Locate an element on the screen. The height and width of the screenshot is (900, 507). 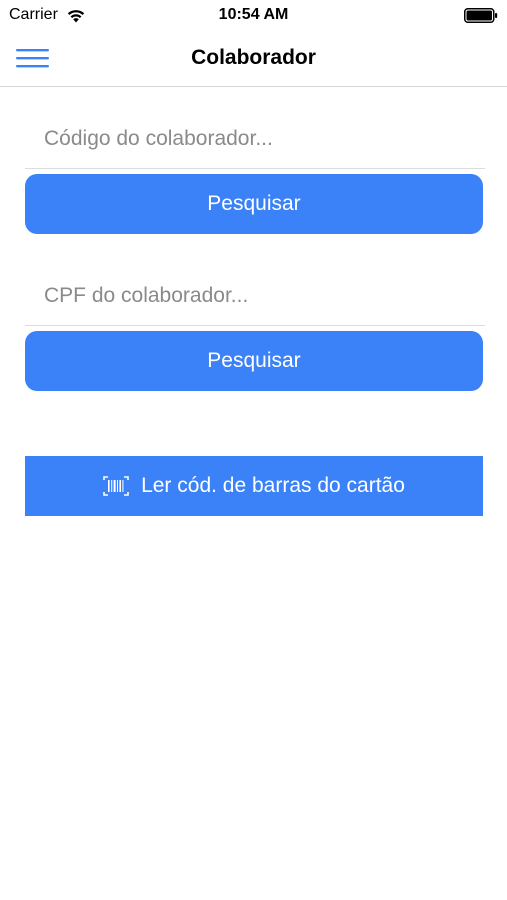
scan-barcode-label: Ler cód. de barras do cartão is located at coordinates (273, 485).